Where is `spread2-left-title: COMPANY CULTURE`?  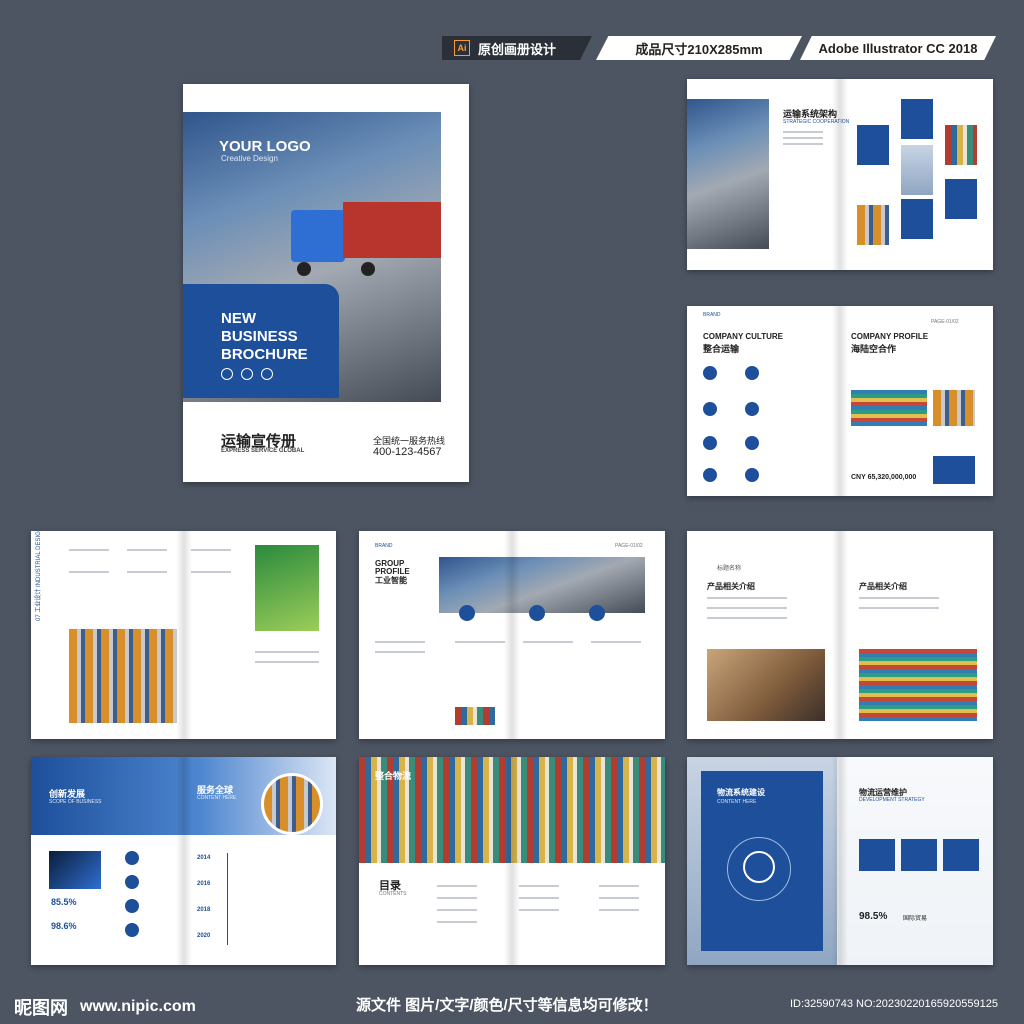
spread2-left-title: COMPANY CULTURE is located at coordinates (743, 336).